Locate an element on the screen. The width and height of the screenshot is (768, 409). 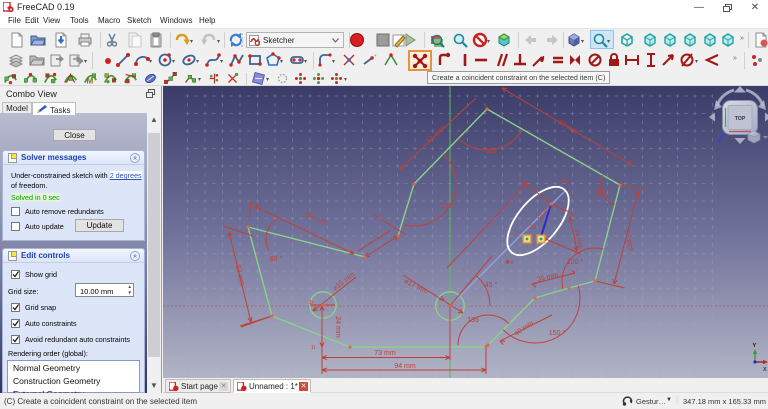
svg-text: 105 is located at coordinates (490, 151).